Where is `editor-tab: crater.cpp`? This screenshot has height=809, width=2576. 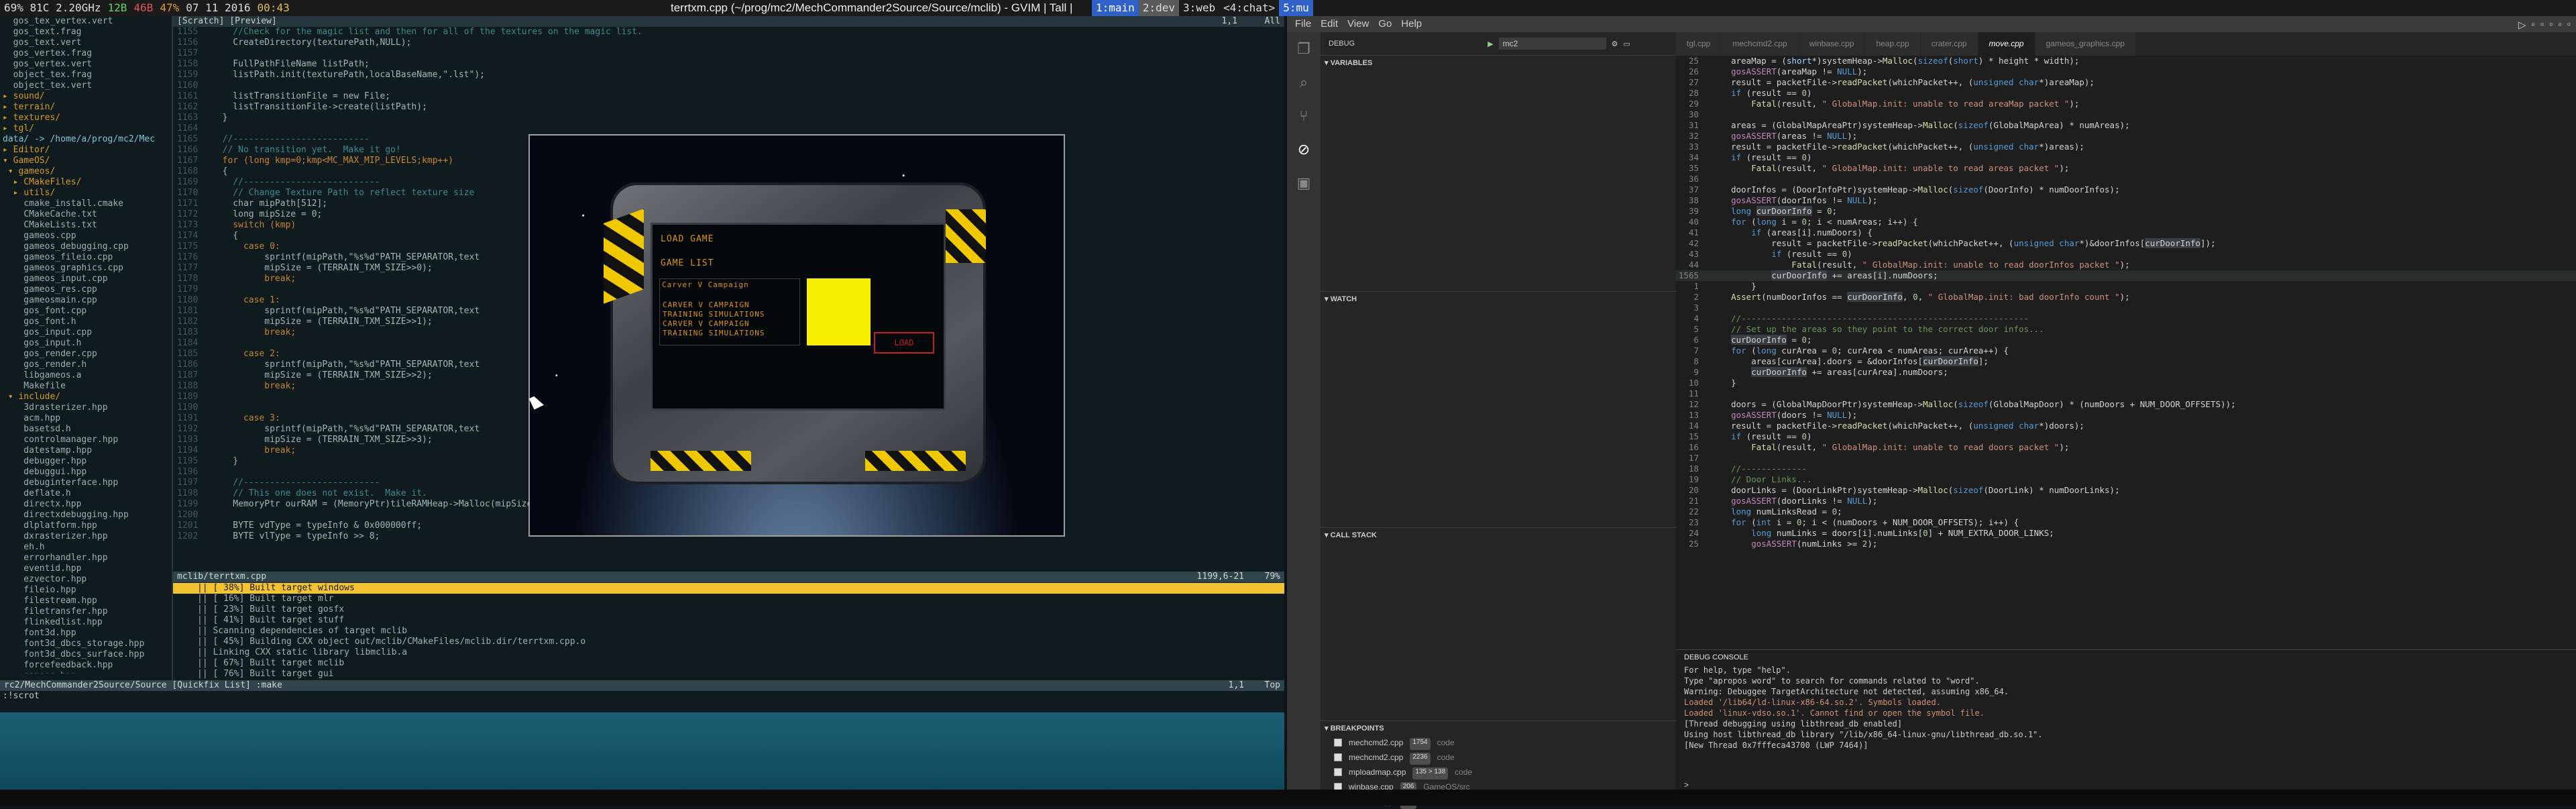 editor-tab: crater.cpp is located at coordinates (1949, 44).